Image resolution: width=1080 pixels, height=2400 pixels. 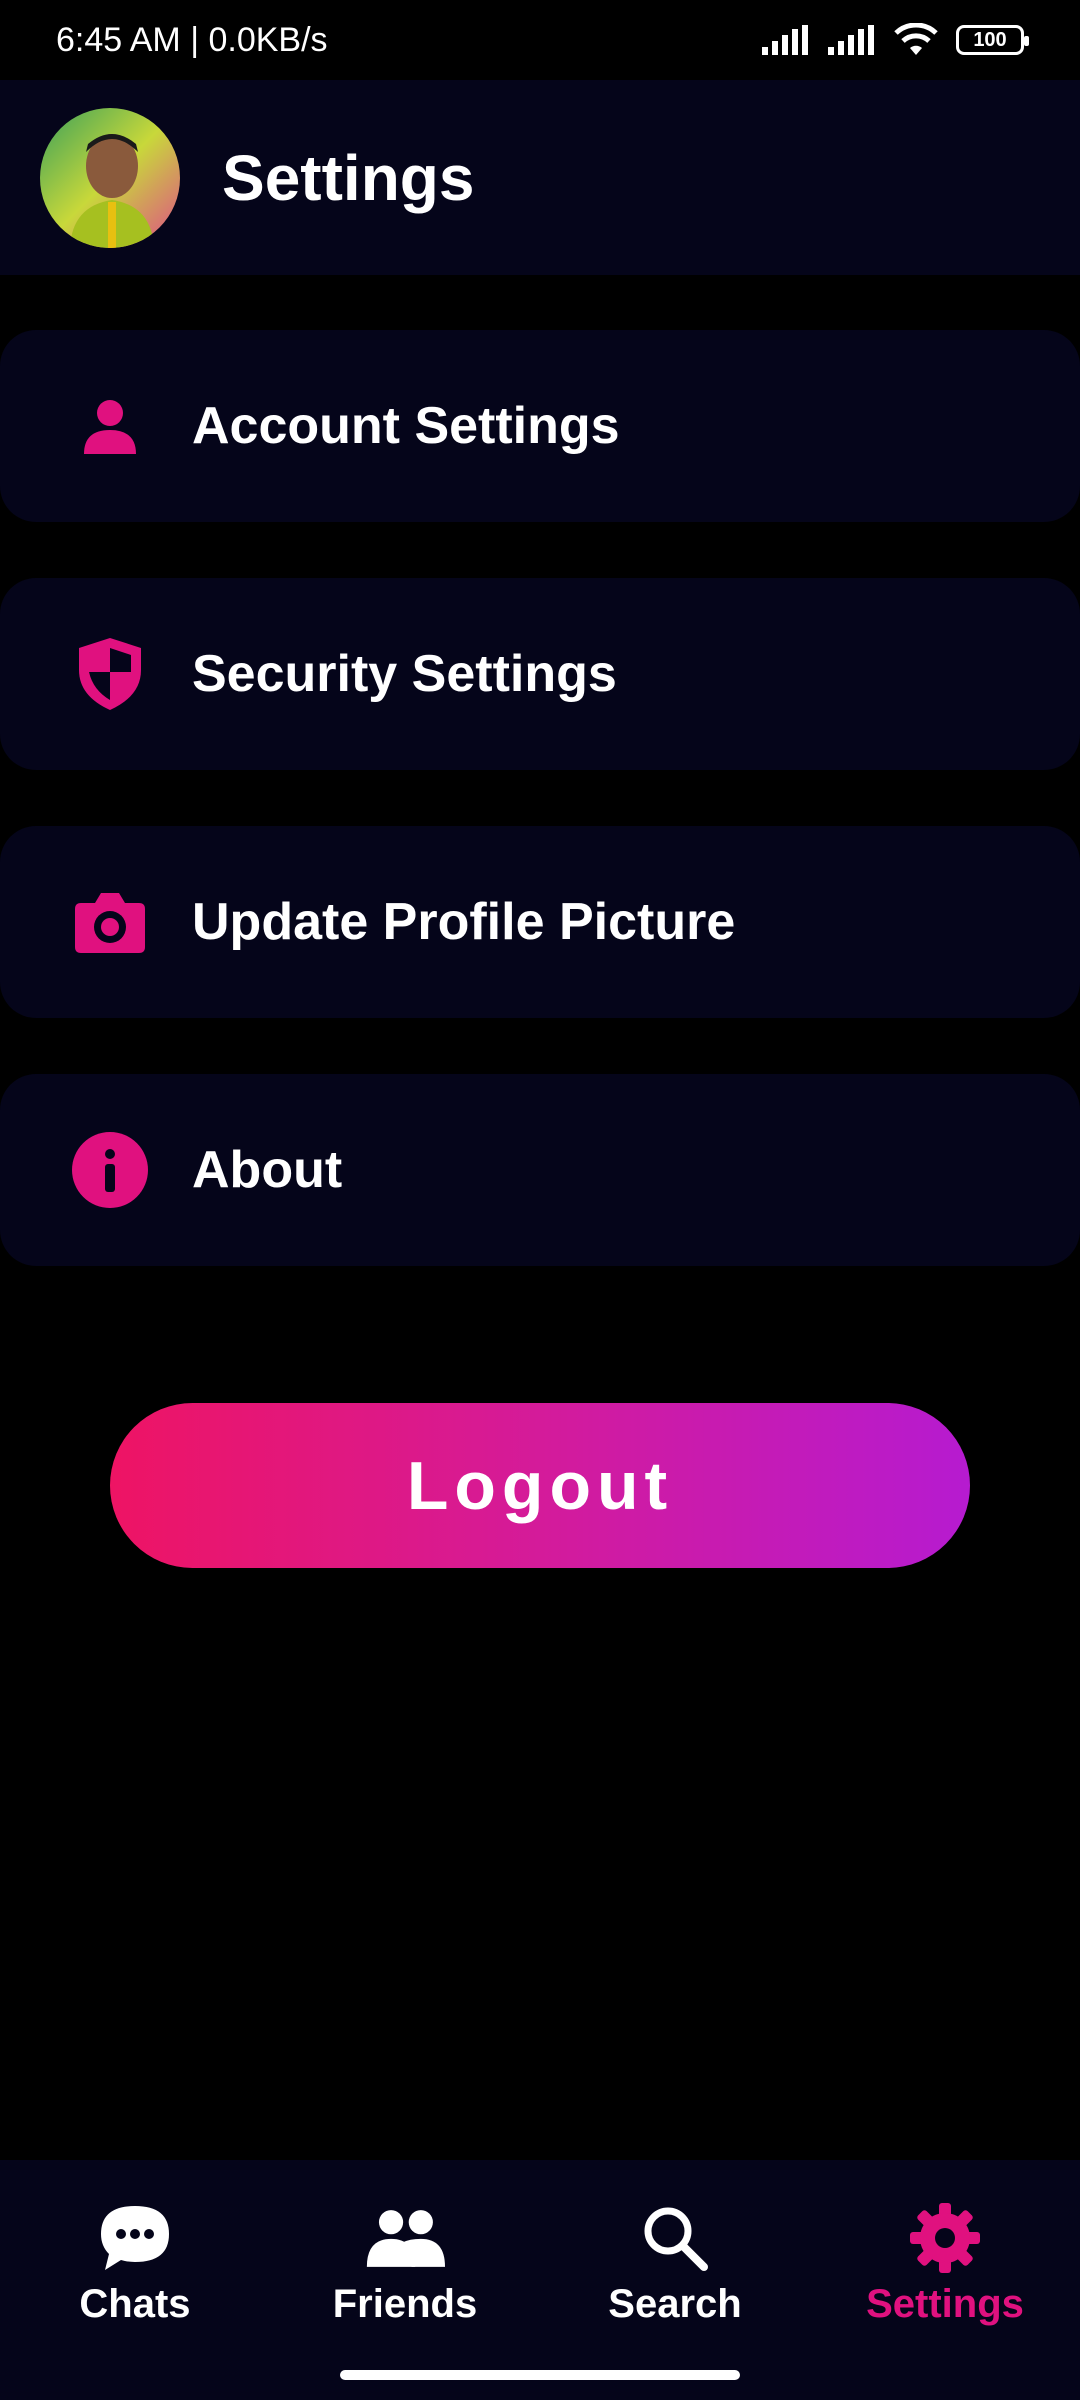 I want to click on shield-icon, so click(x=110, y=674).